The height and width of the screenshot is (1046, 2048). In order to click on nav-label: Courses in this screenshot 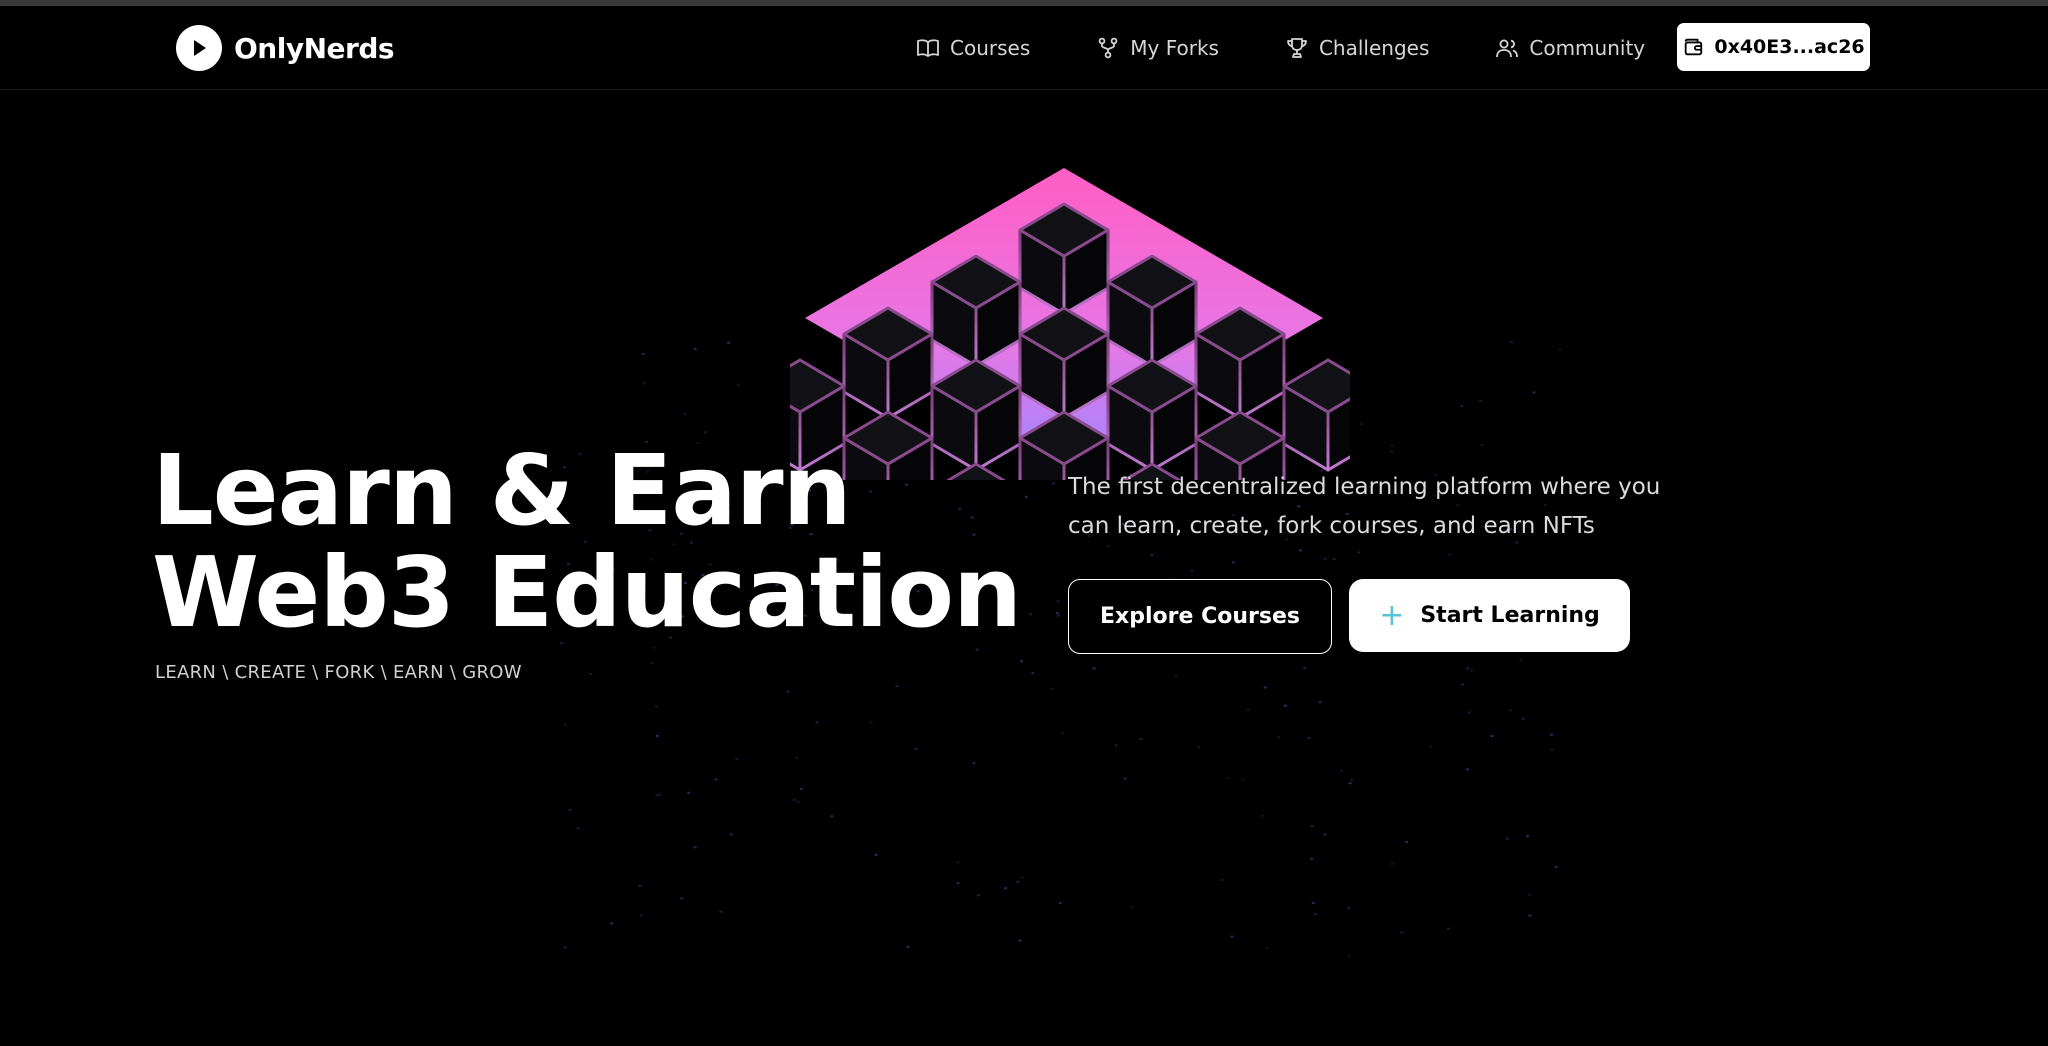, I will do `click(990, 48)`.